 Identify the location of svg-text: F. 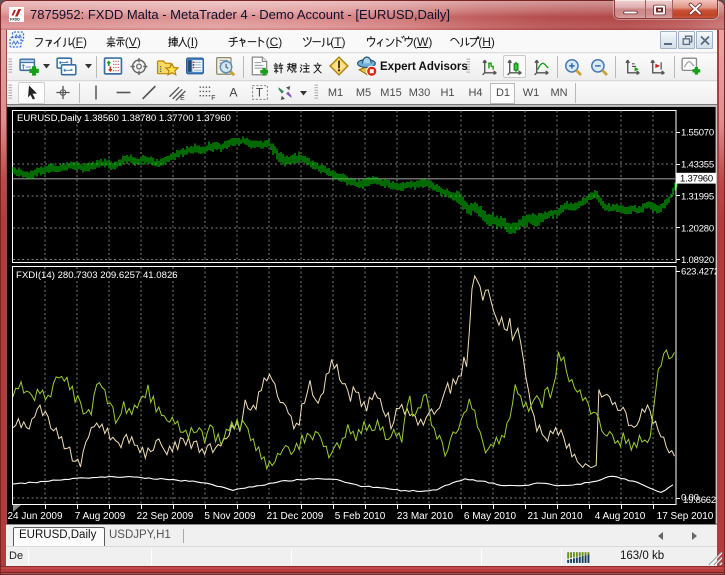
(213, 98).